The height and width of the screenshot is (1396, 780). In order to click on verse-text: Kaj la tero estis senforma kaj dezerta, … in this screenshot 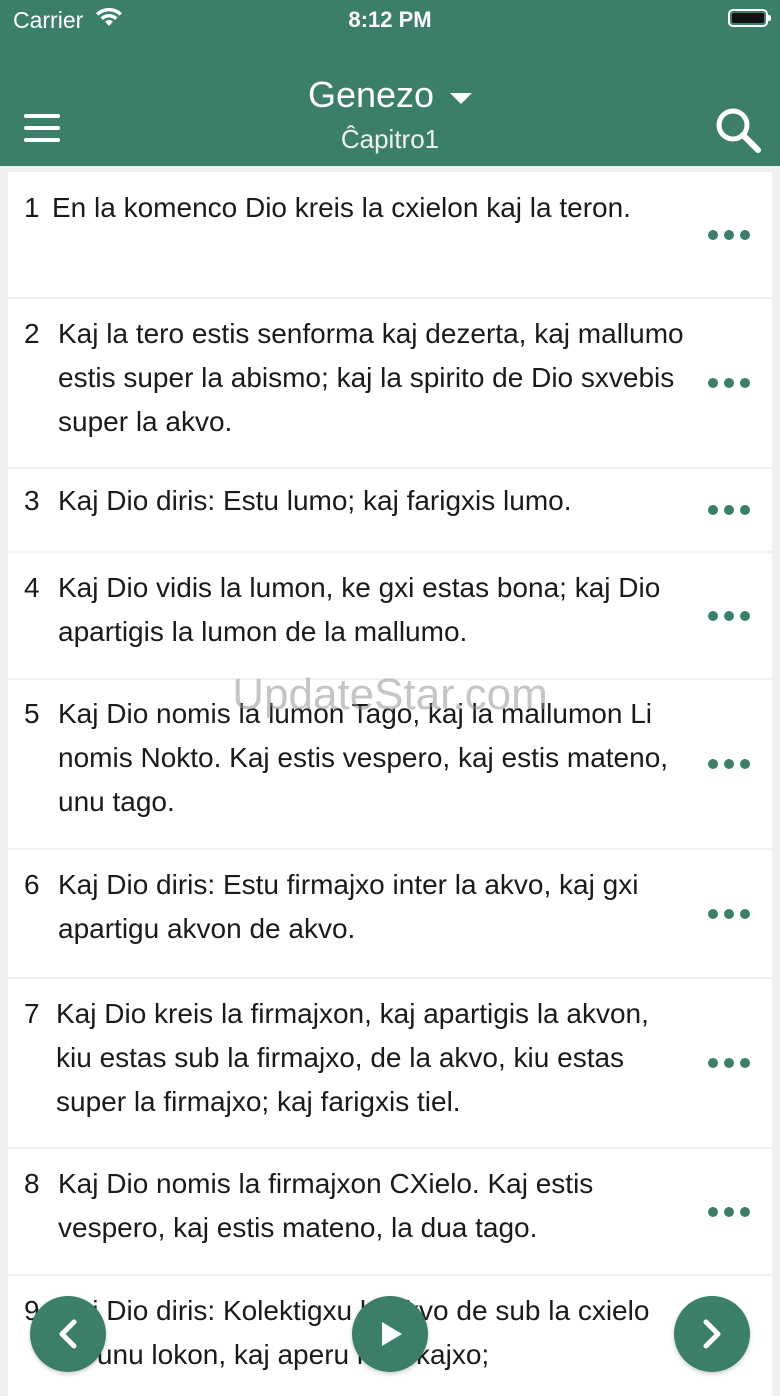, I will do `click(371, 377)`.